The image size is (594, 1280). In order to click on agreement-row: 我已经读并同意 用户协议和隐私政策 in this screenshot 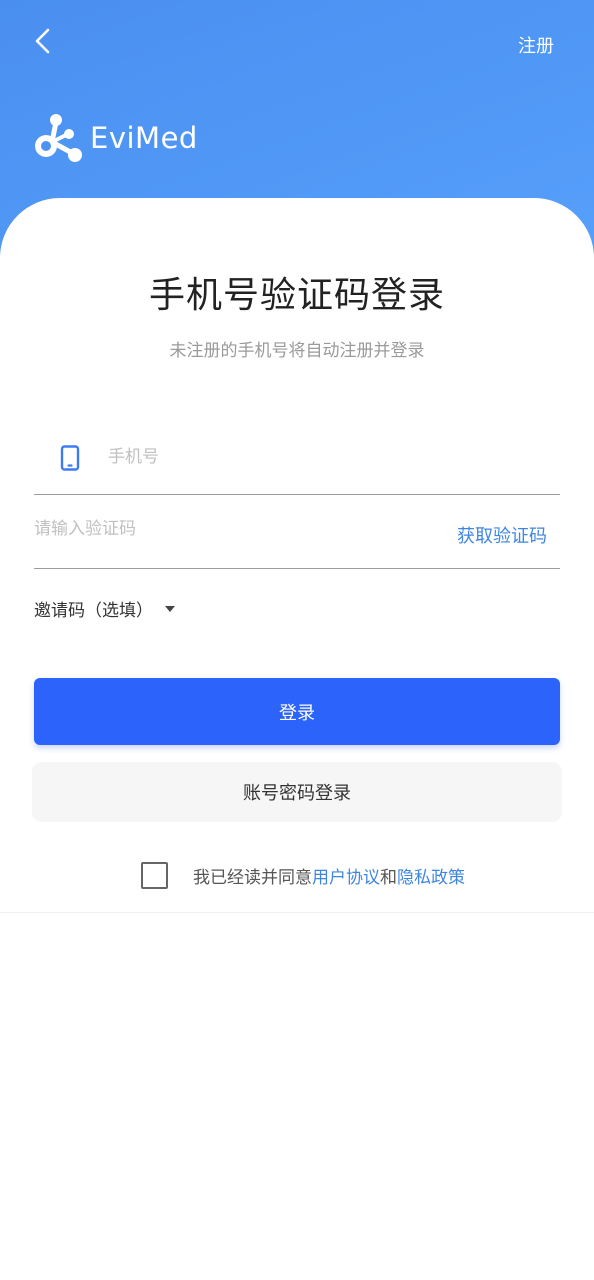, I will do `click(303, 875)`.